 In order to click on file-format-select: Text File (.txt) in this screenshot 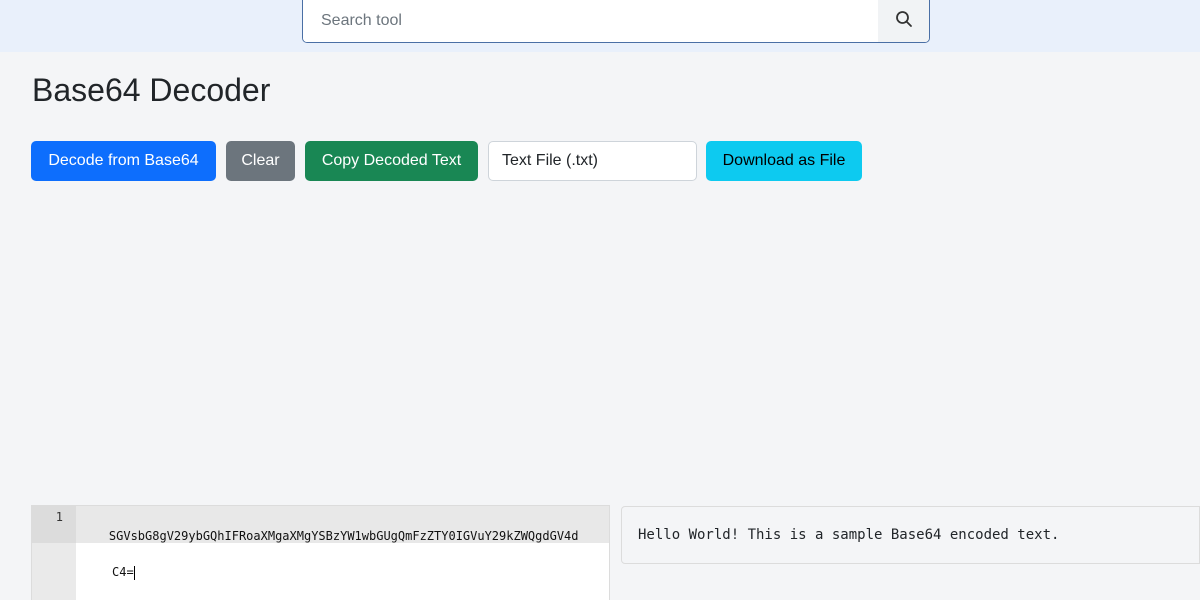, I will do `click(592, 161)`.